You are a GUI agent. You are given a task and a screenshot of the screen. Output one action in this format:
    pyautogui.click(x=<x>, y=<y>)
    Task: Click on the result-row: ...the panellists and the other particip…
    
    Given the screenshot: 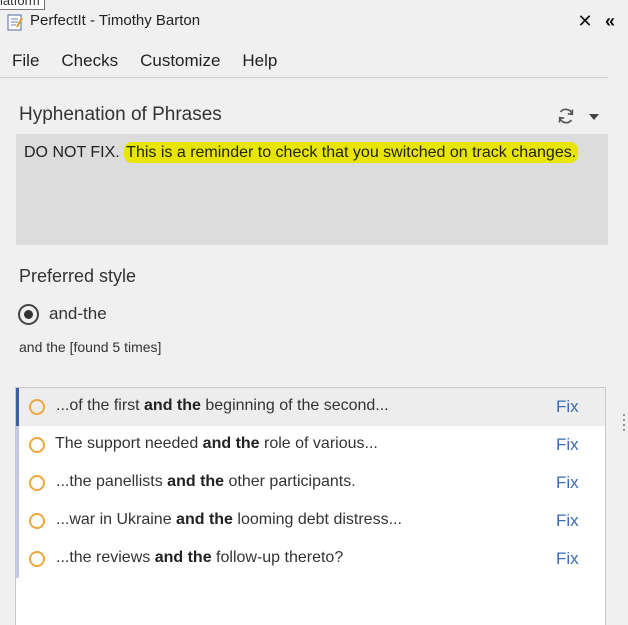 What is the action you would take?
    pyautogui.click(x=310, y=483)
    